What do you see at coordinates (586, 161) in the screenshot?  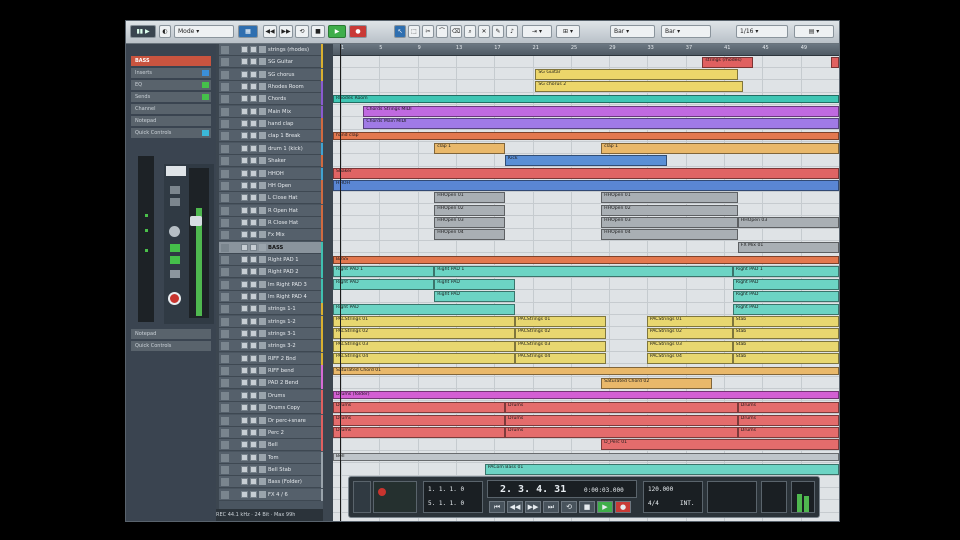 I see `event-clip: Kick` at bounding box center [586, 161].